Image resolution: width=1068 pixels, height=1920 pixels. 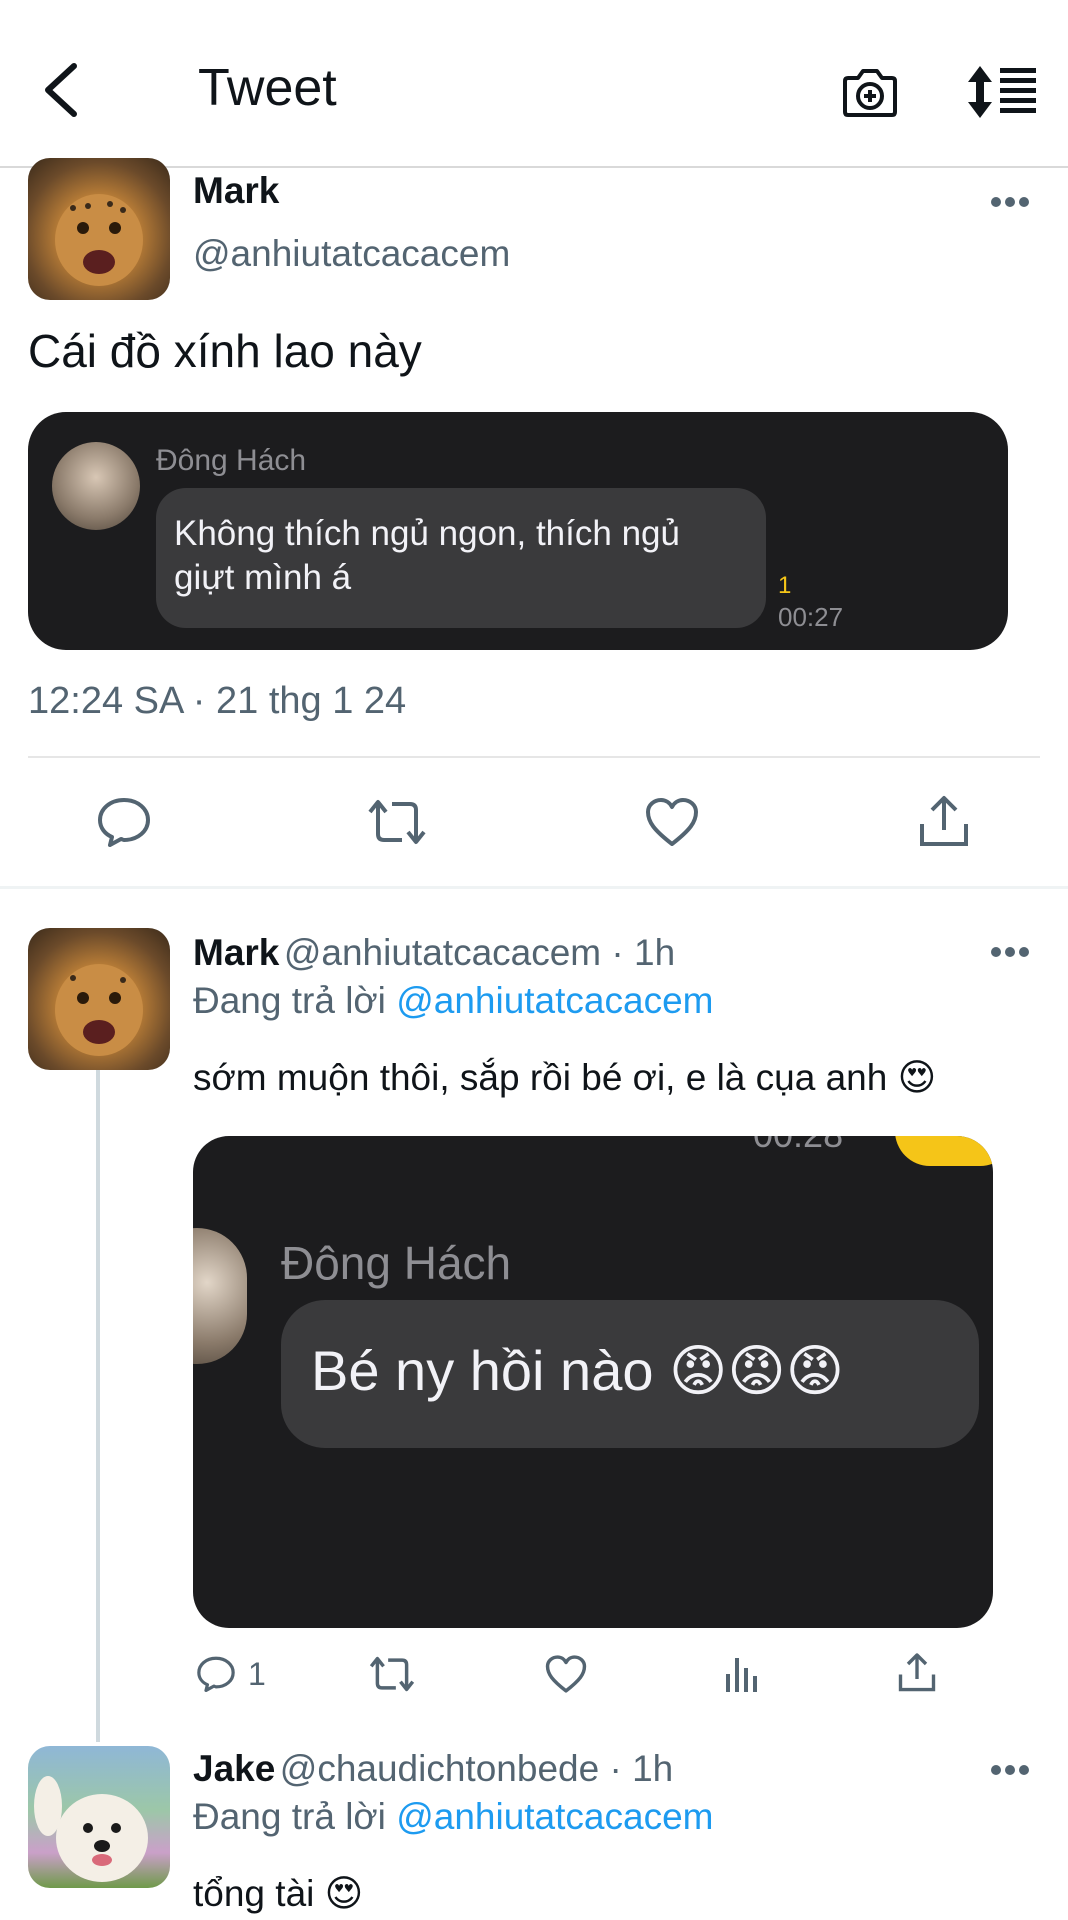 I want to click on chat-time: 00:28, so click(x=798, y=1146).